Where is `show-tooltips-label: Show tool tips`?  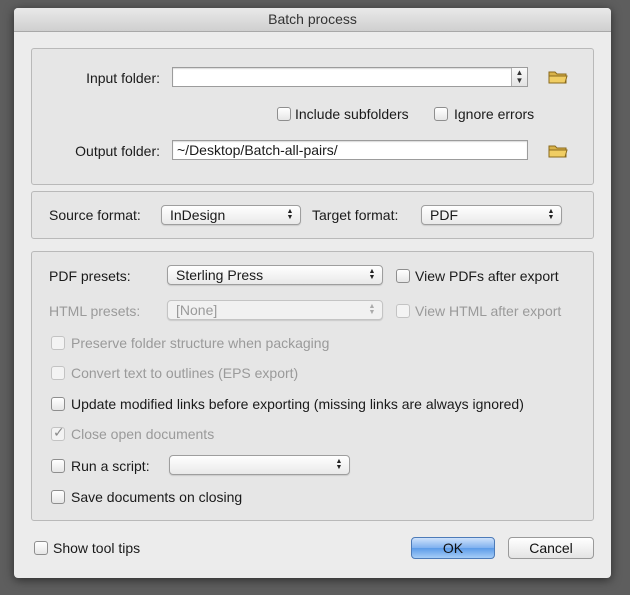
show-tooltips-label: Show tool tips is located at coordinates (97, 548).